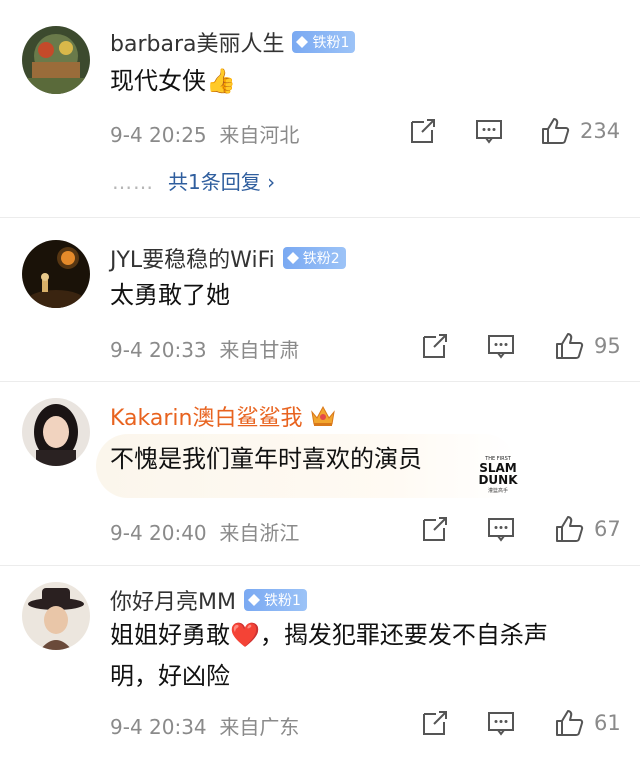 This screenshot has width=640, height=758. I want to click on username: JYL要稳稳的WiFi 铁粉2, so click(228, 258).